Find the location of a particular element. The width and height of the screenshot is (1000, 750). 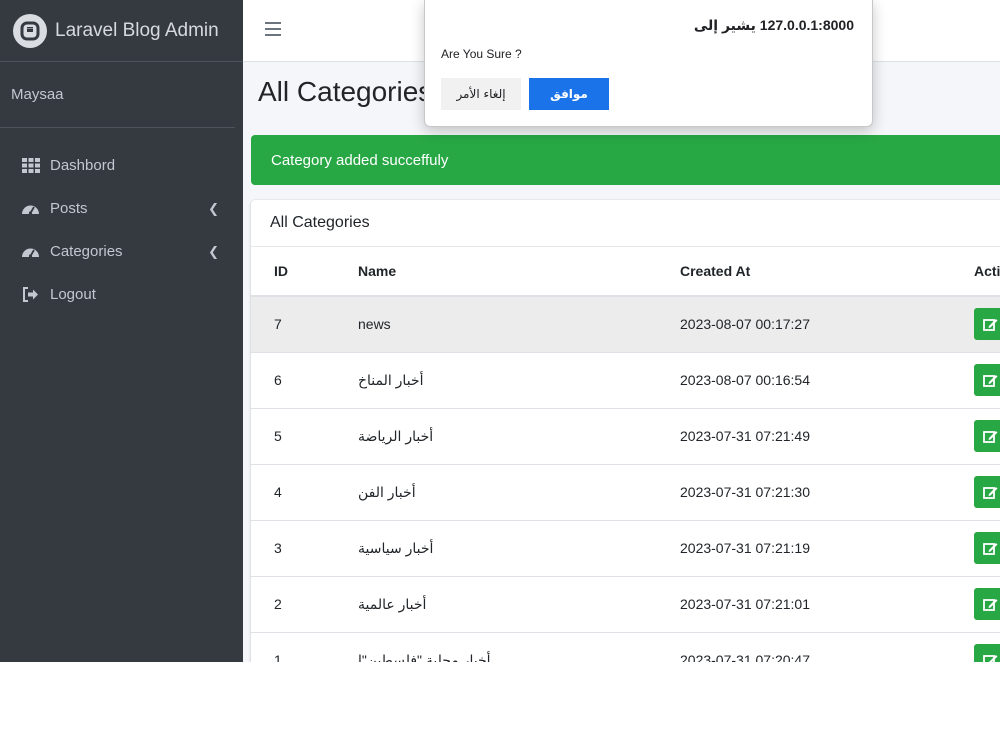

column-header-created-at: Created At is located at coordinates (803, 272).